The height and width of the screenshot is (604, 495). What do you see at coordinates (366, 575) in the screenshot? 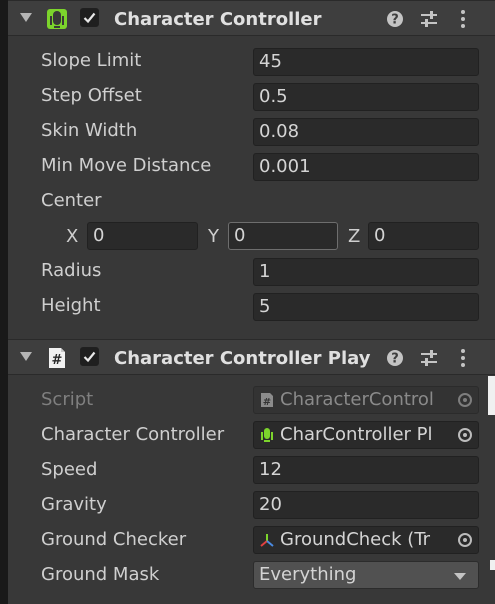
I see `ground-mask-dropdown: Everything` at bounding box center [366, 575].